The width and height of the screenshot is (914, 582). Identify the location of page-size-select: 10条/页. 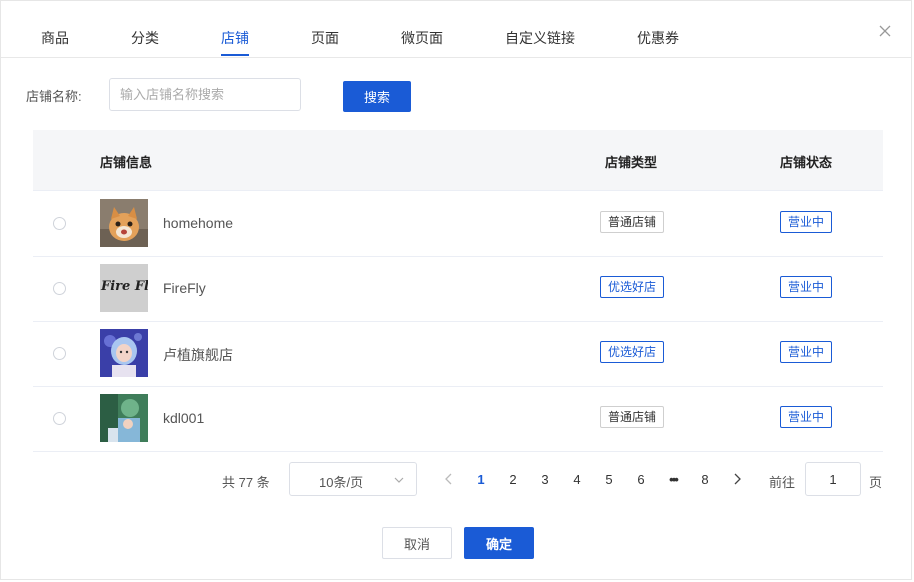
(353, 479).